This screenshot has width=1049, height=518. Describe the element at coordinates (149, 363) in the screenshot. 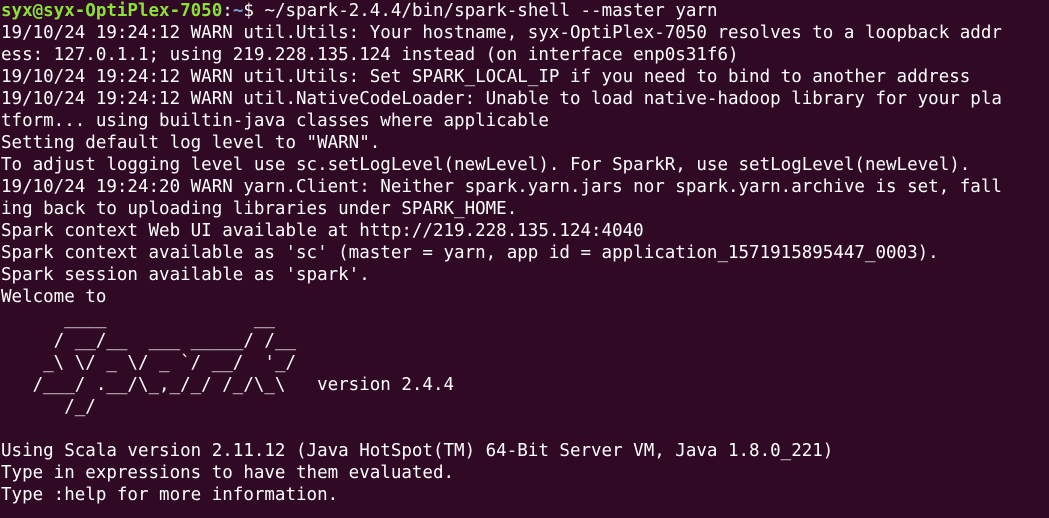

I see `spark-logo-line: _\ \/ _ \/ _ `/ __/ '_/` at that location.